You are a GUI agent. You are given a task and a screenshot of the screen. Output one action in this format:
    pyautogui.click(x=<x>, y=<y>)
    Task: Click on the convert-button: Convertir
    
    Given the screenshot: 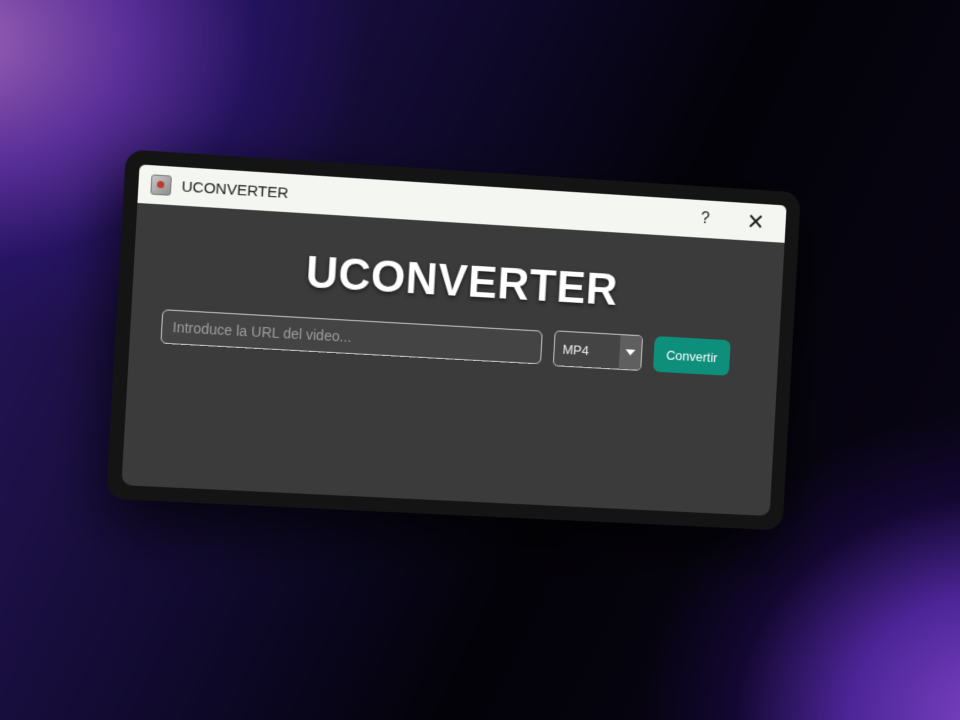 What is the action you would take?
    pyautogui.click(x=692, y=356)
    